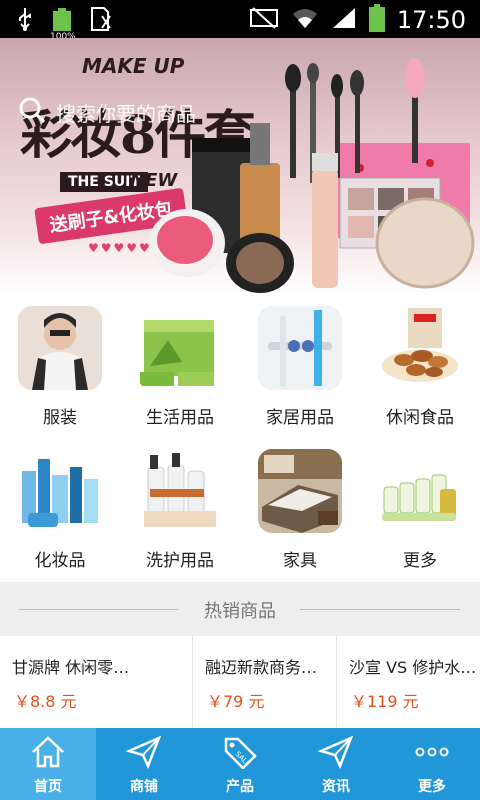 This screenshot has width=480, height=800. I want to click on usb-icon, so click(25, 21).